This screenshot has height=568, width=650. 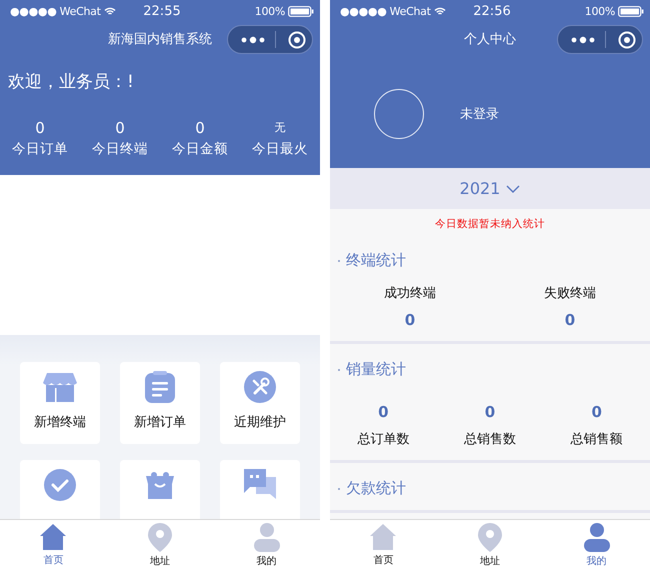 What do you see at coordinates (596, 439) in the screenshot?
I see `stat-label: 总销售额` at bounding box center [596, 439].